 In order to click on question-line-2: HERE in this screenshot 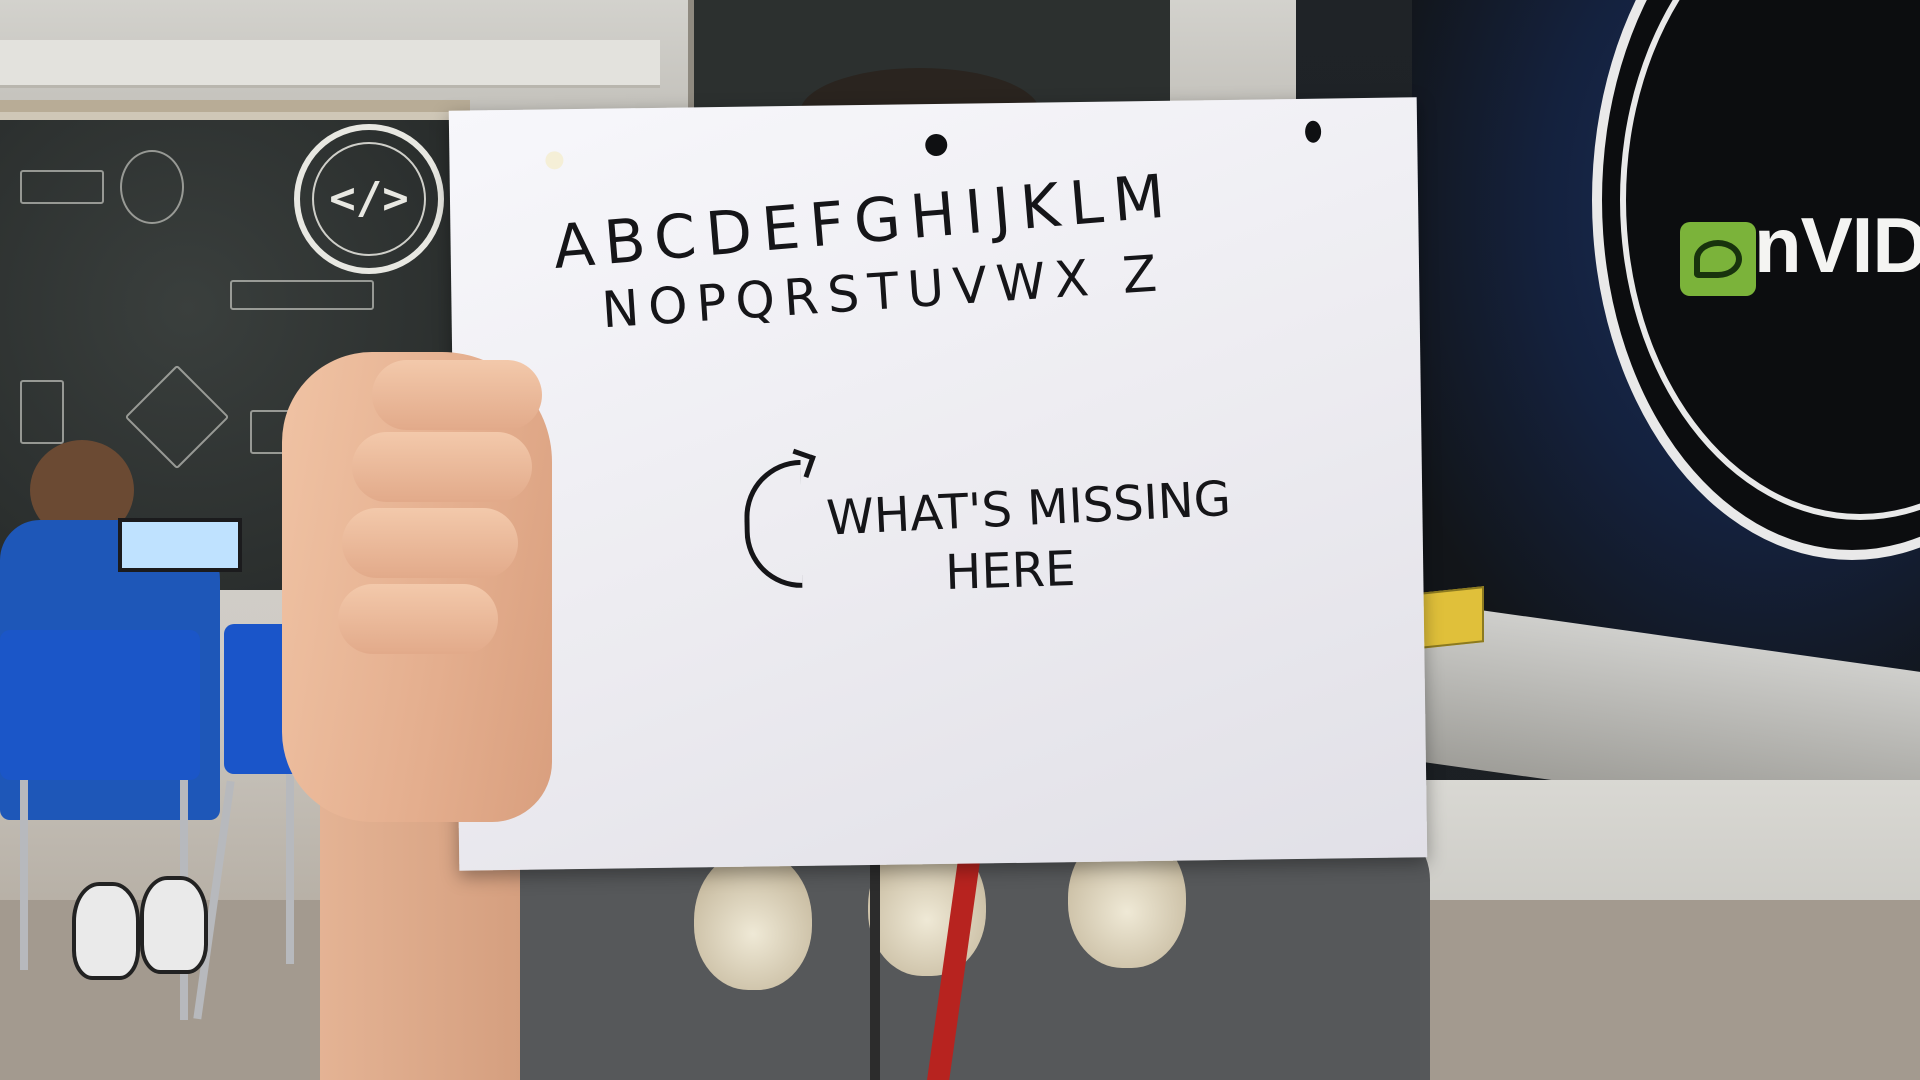, I will do `click(1010, 571)`.